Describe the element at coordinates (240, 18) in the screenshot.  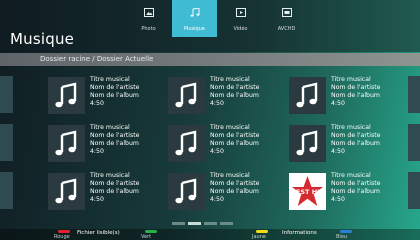
I see `tab-video: Vidéo` at that location.